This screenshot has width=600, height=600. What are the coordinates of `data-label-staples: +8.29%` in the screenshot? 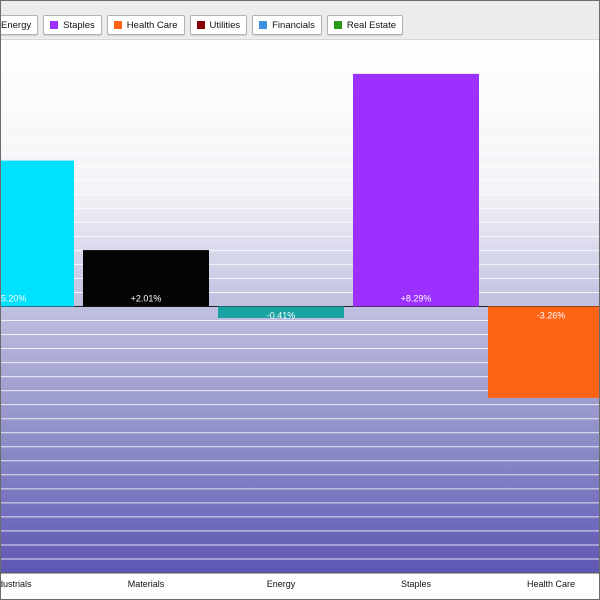 It's located at (416, 298).